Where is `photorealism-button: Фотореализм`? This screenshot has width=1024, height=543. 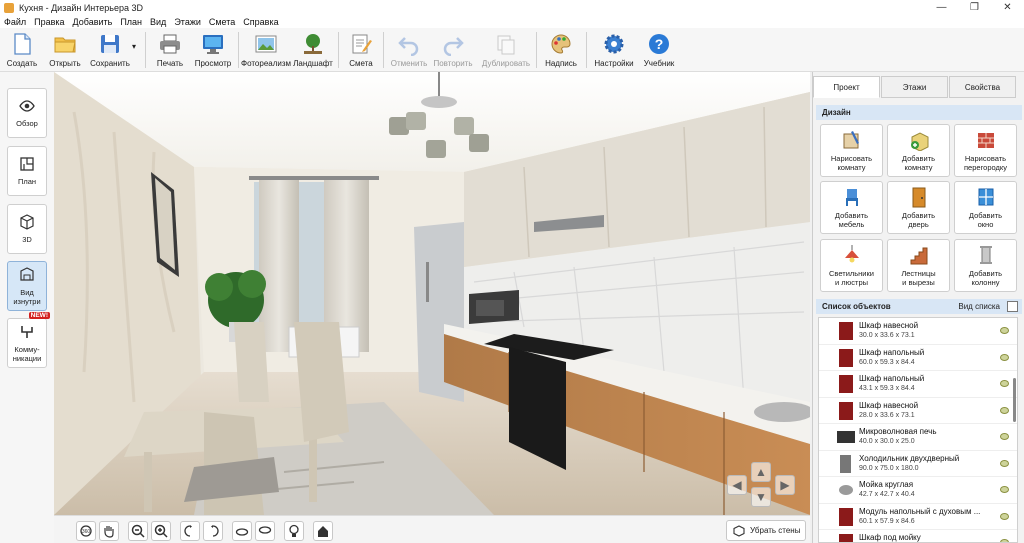 photorealism-button: Фотореализм is located at coordinates (266, 50).